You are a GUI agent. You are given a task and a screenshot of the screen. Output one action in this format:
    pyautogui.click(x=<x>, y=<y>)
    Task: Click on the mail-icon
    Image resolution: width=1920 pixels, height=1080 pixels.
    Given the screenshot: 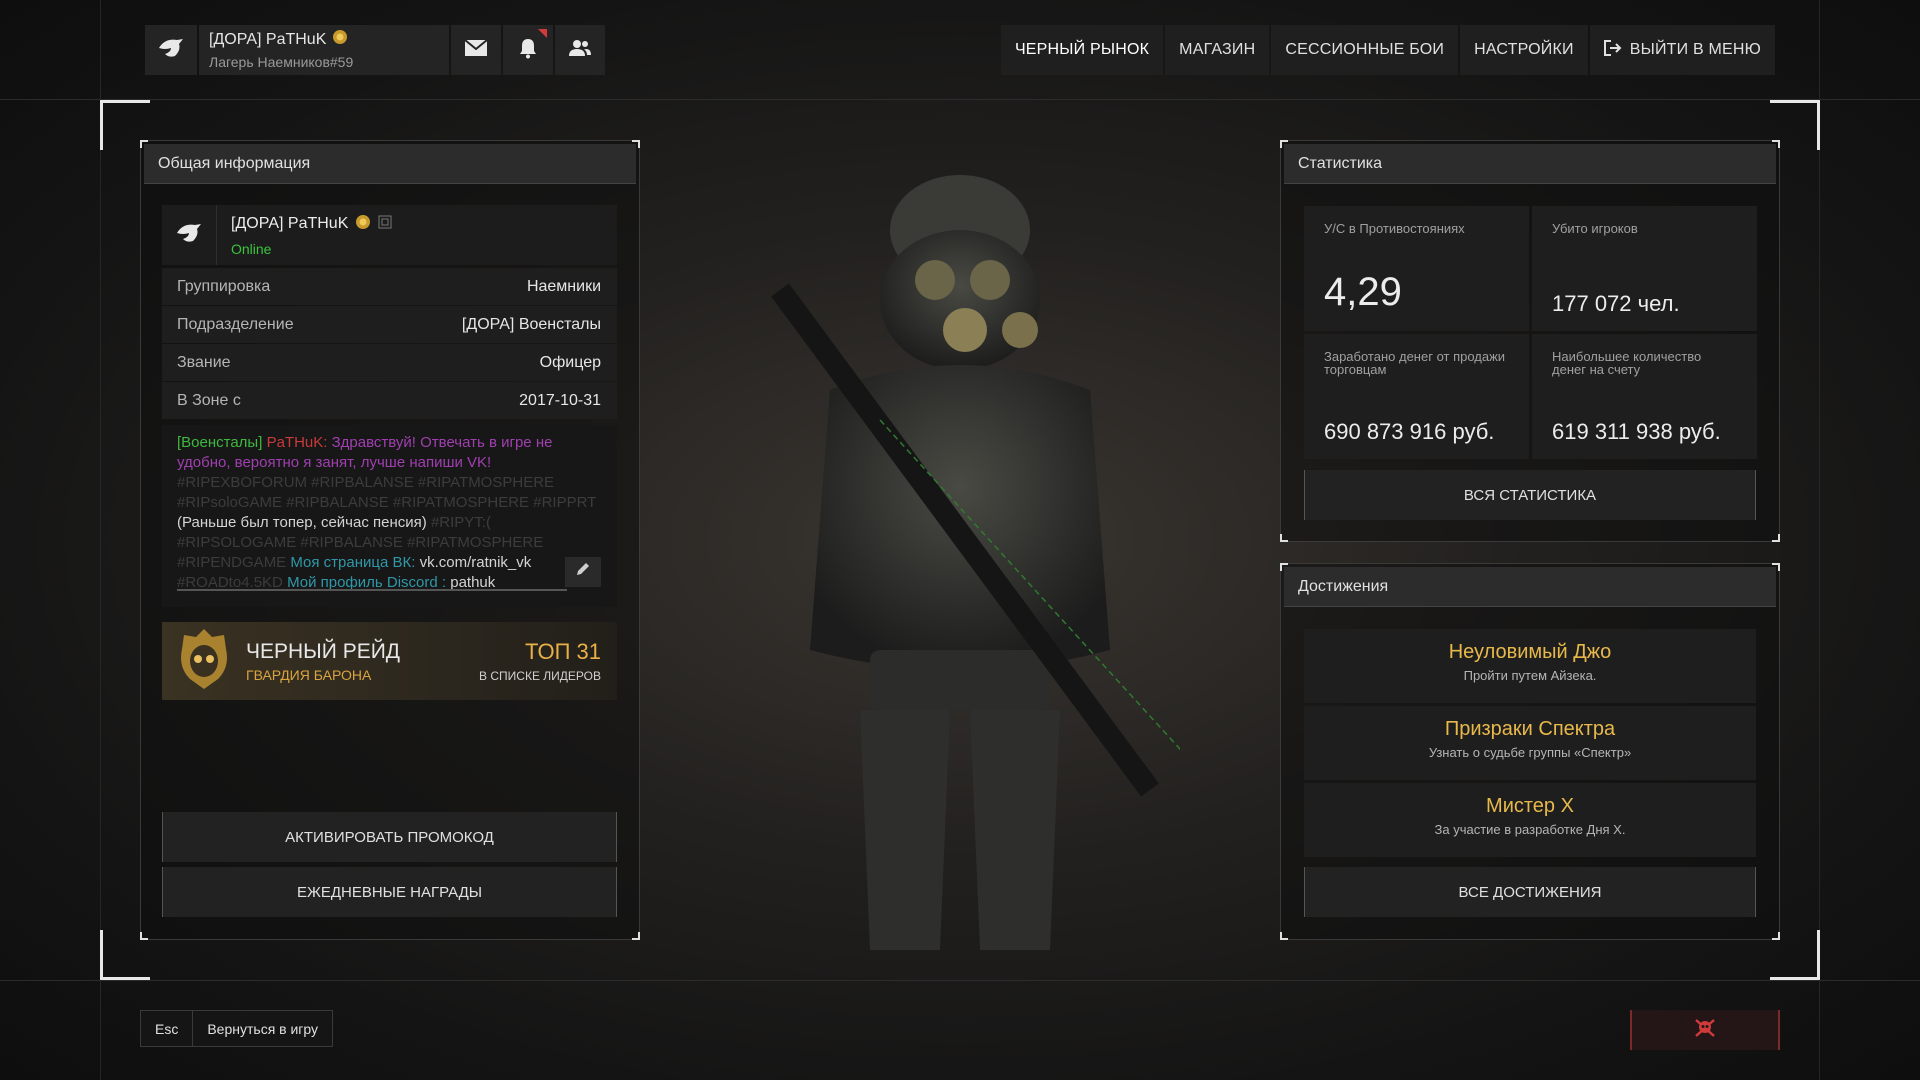 What is the action you would take?
    pyautogui.click(x=476, y=50)
    